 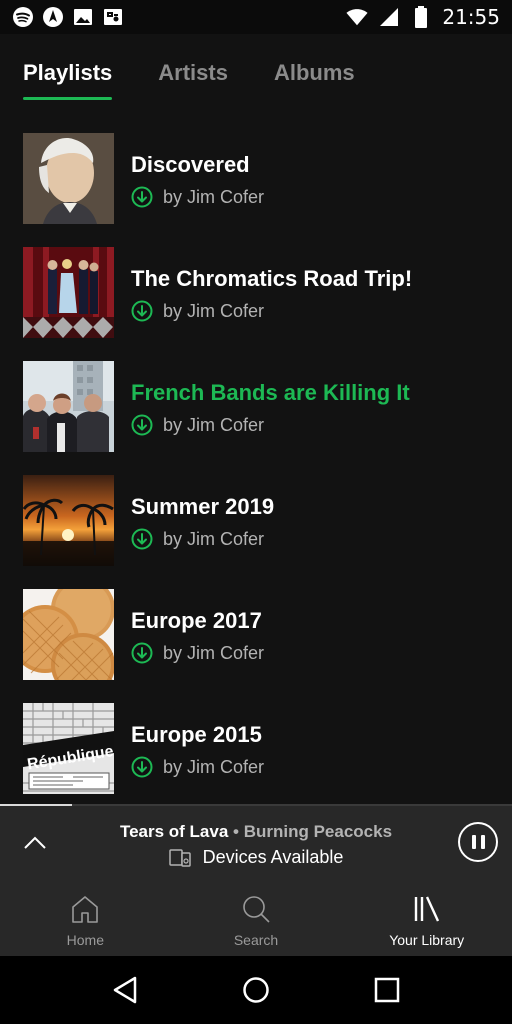 I want to click on back-triangle-icon, so click(x=125, y=990).